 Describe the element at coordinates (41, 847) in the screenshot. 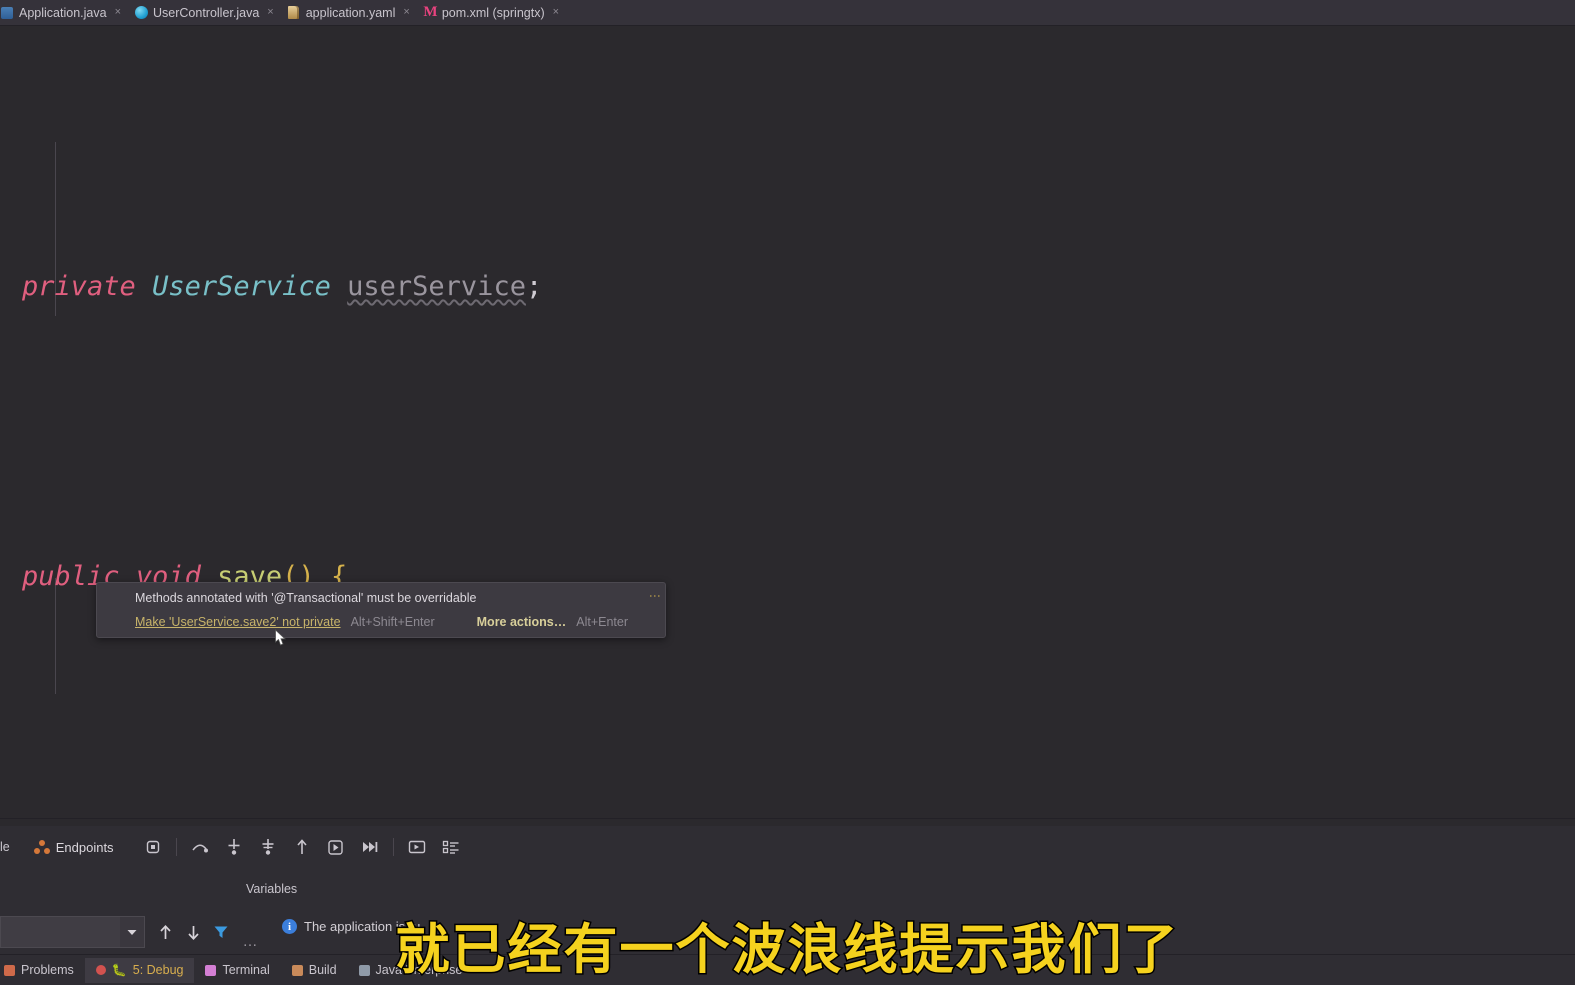

I see `endpoints-icon` at that location.